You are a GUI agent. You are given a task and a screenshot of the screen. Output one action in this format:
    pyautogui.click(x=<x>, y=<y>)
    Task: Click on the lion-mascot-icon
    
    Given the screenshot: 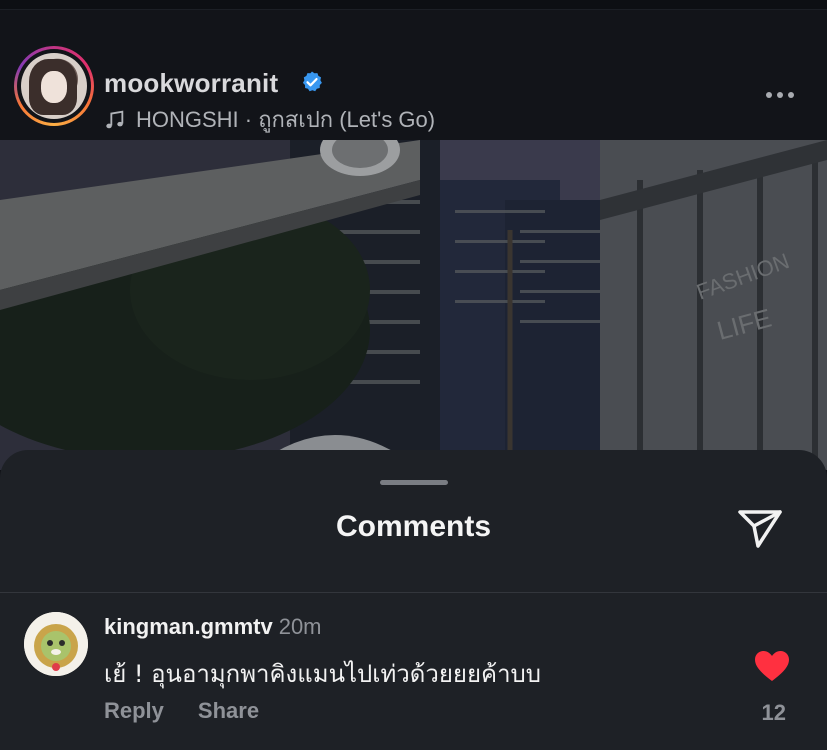 What is the action you would take?
    pyautogui.click(x=56, y=644)
    